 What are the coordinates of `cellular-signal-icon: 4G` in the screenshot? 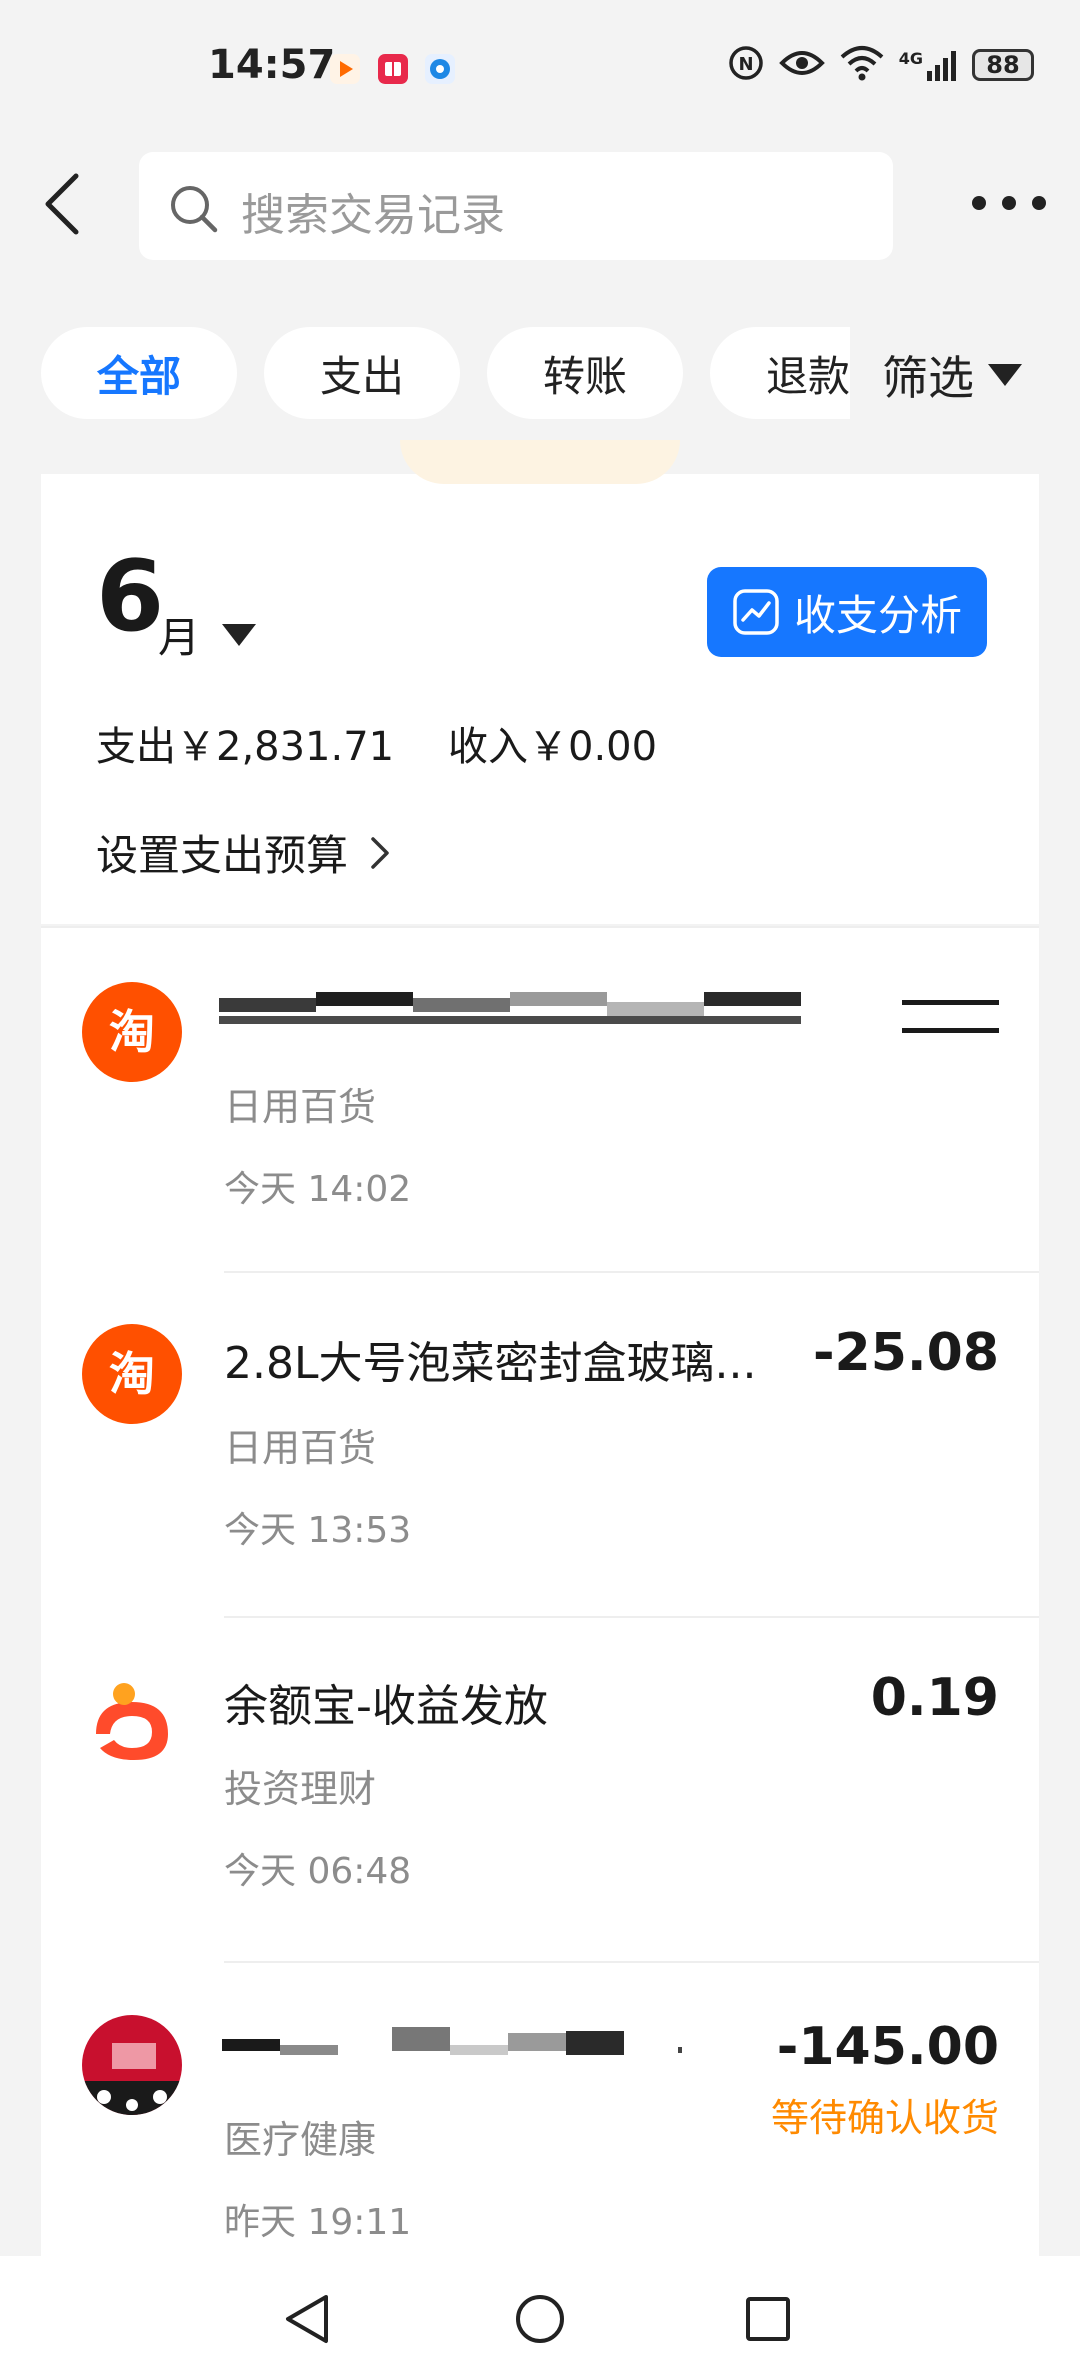 It's located at (928, 65).